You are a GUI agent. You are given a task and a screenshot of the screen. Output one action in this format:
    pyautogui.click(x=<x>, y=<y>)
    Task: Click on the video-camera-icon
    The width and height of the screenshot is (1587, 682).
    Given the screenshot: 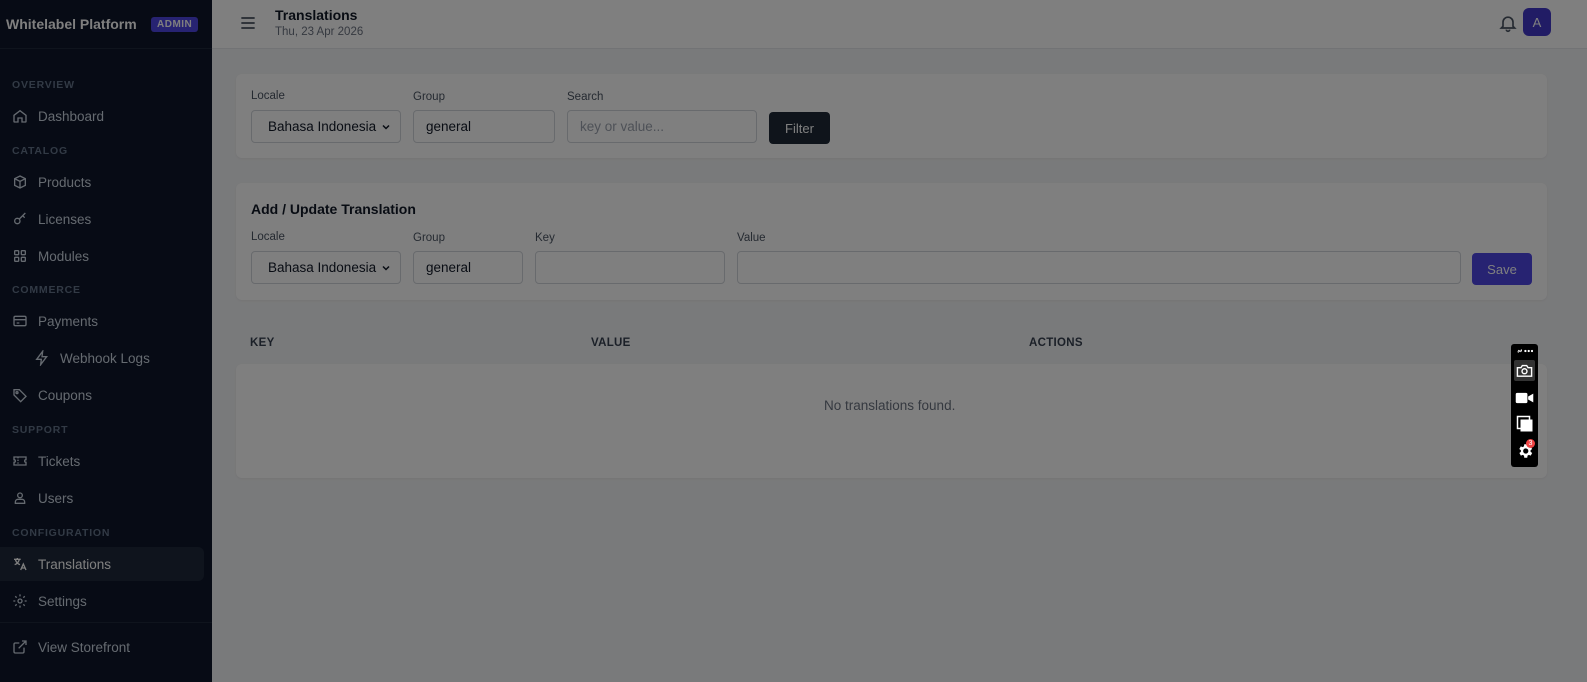 What is the action you would take?
    pyautogui.click(x=1524, y=397)
    